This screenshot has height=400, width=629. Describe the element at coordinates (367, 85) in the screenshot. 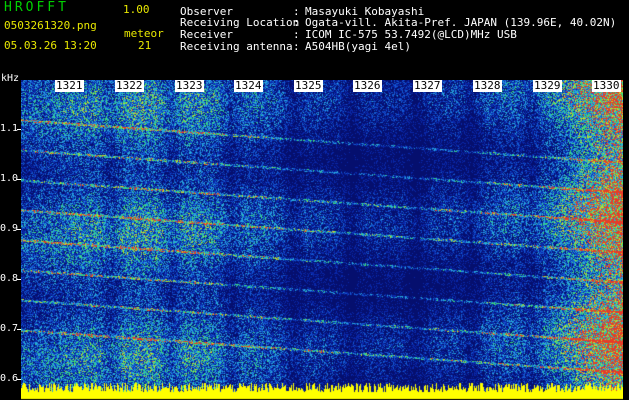

I see `minute-marker: 1326` at that location.